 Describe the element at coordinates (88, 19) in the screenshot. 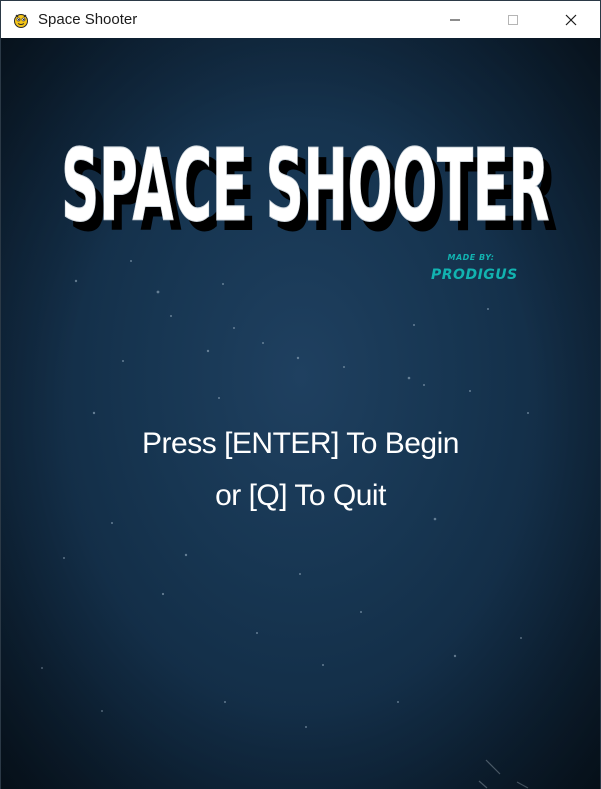

I see `window-title: Space Shooter` at that location.